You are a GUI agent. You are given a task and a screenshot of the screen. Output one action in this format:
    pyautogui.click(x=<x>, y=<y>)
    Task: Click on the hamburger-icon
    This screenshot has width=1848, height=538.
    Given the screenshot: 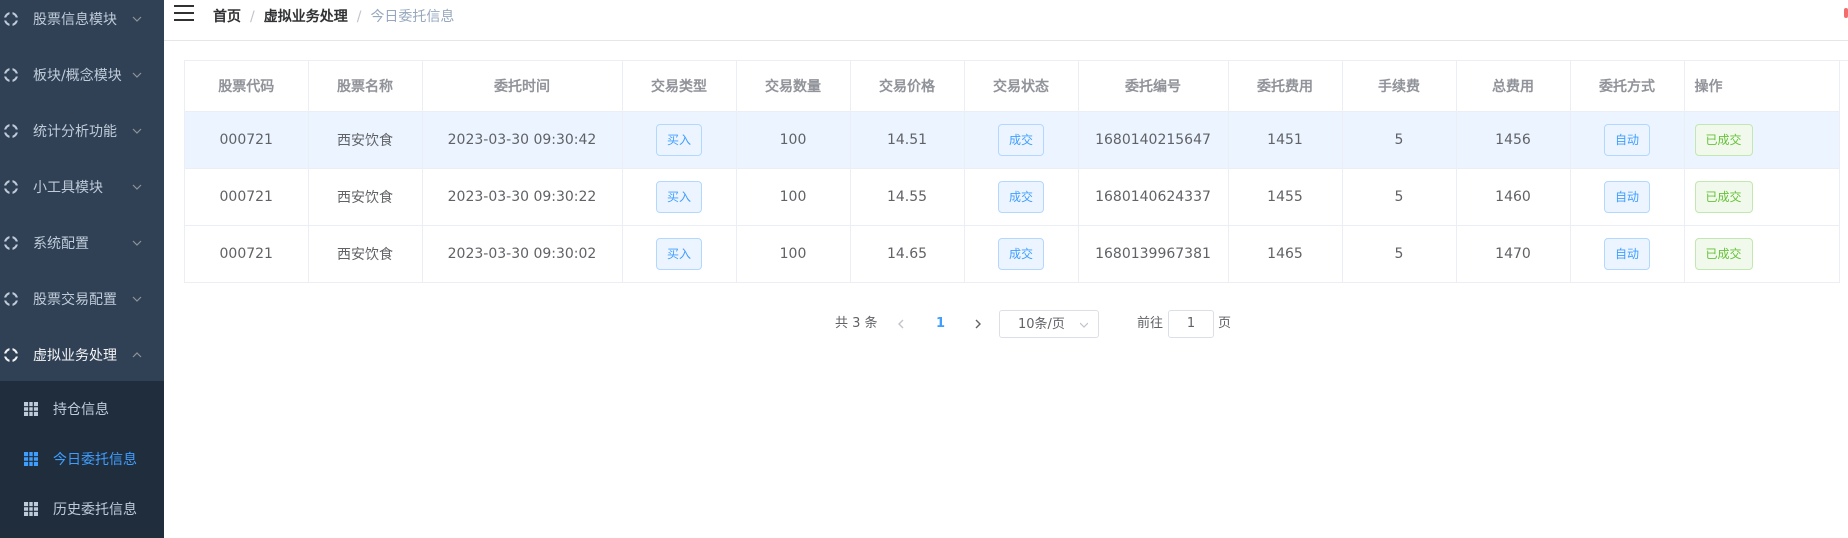 What is the action you would take?
    pyautogui.click(x=184, y=14)
    